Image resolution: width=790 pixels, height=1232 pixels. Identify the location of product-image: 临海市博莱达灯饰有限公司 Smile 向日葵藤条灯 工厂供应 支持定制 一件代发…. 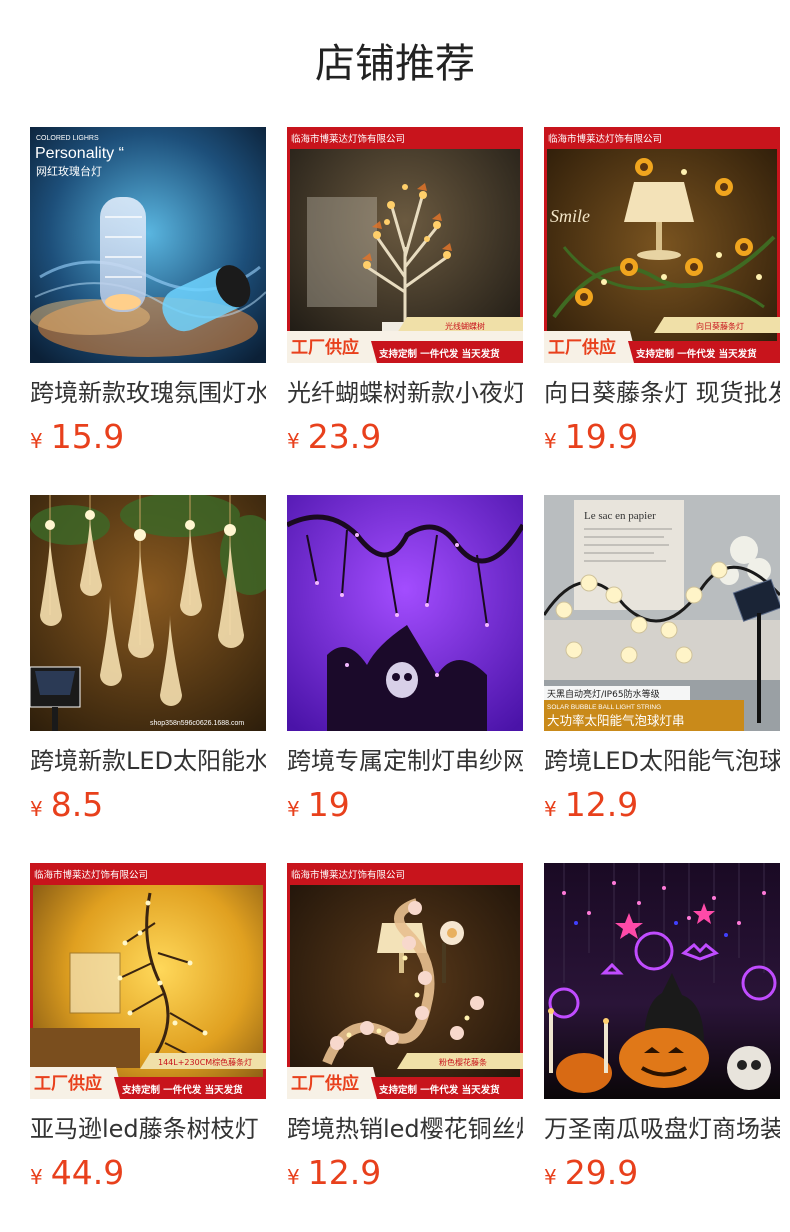
(662, 245).